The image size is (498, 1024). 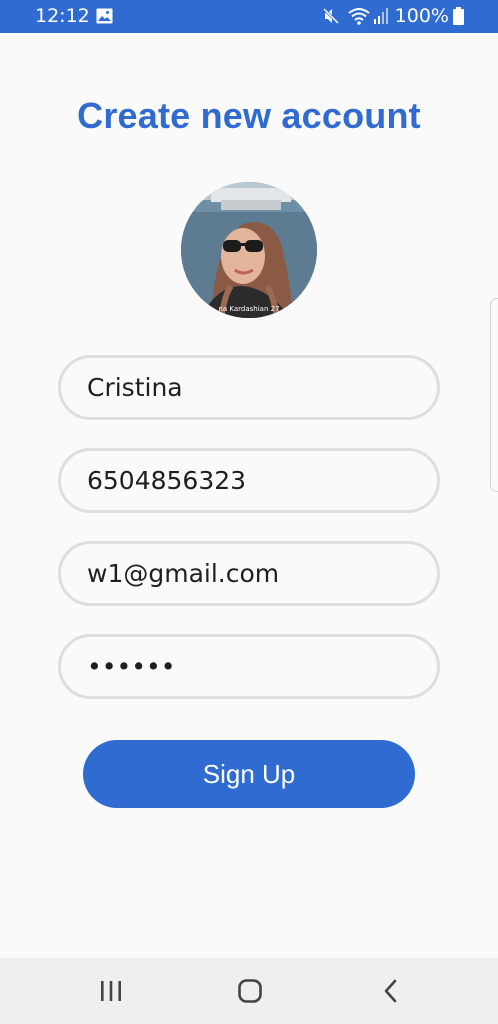 I want to click on battery-icon, so click(x=458, y=16).